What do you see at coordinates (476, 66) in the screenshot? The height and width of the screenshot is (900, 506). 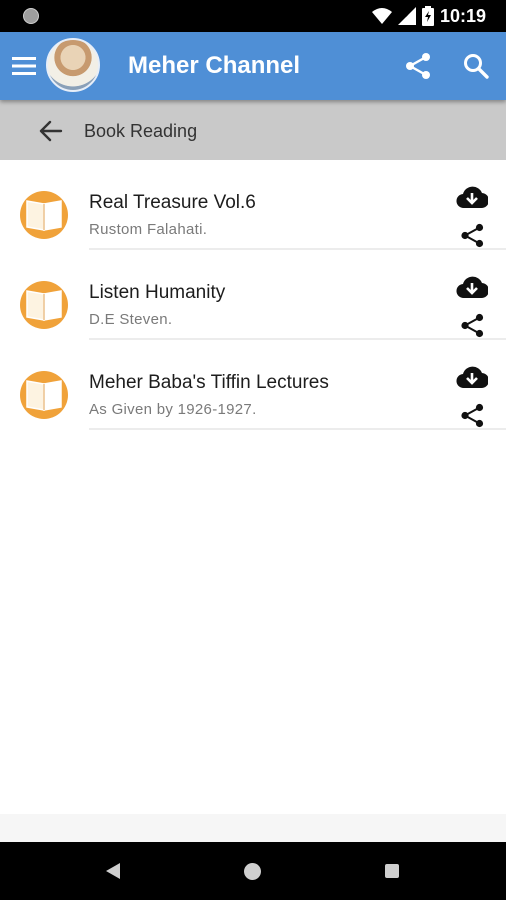 I see `search-icon` at bounding box center [476, 66].